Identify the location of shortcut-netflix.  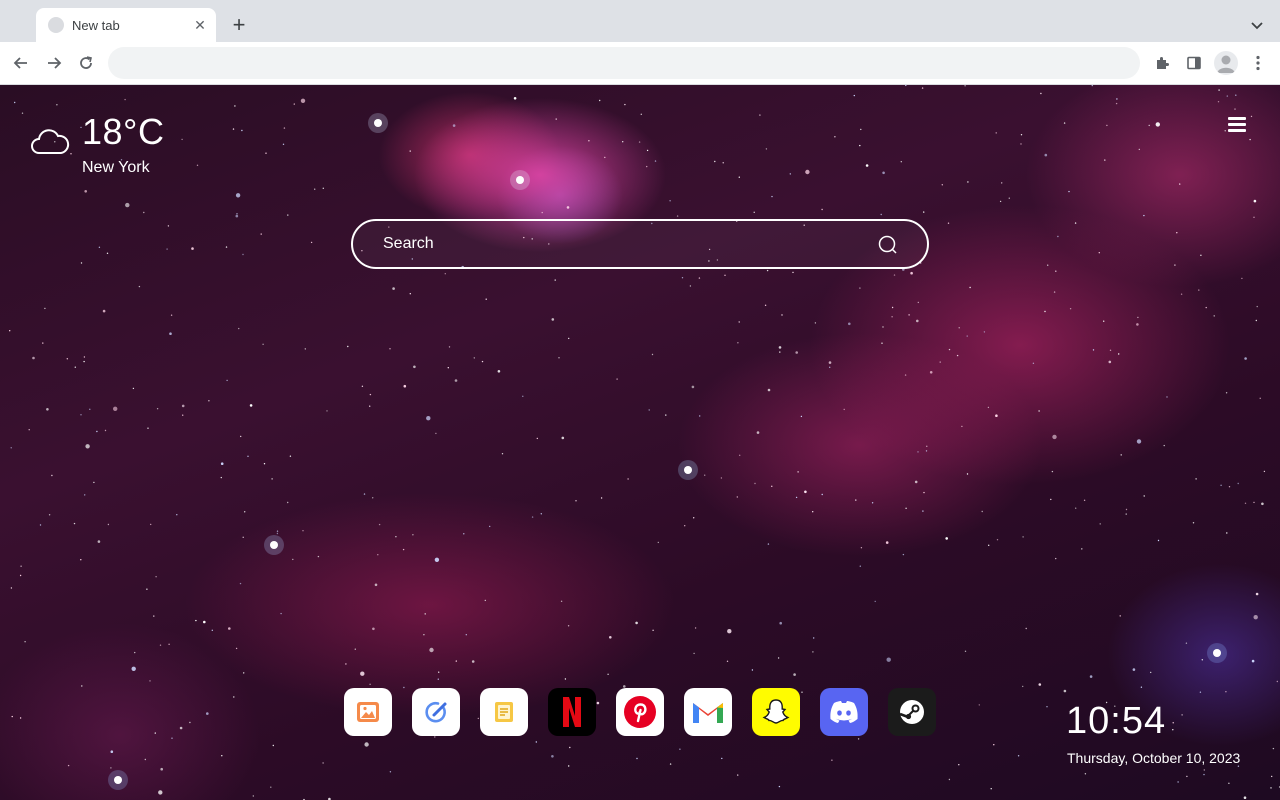
(572, 712).